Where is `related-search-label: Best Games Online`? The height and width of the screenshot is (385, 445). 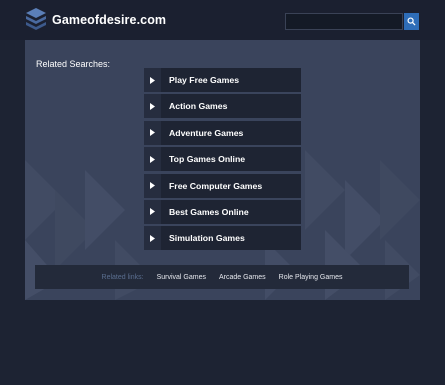 related-search-label: Best Games Online is located at coordinates (209, 211).